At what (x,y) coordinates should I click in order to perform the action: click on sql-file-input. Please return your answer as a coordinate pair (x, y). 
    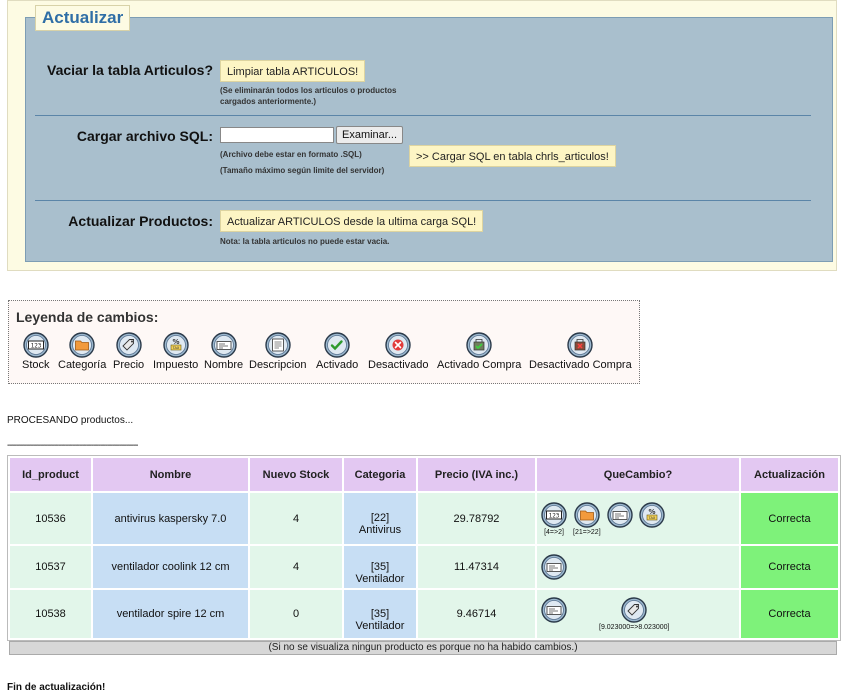
    Looking at the image, I should click on (277, 135).